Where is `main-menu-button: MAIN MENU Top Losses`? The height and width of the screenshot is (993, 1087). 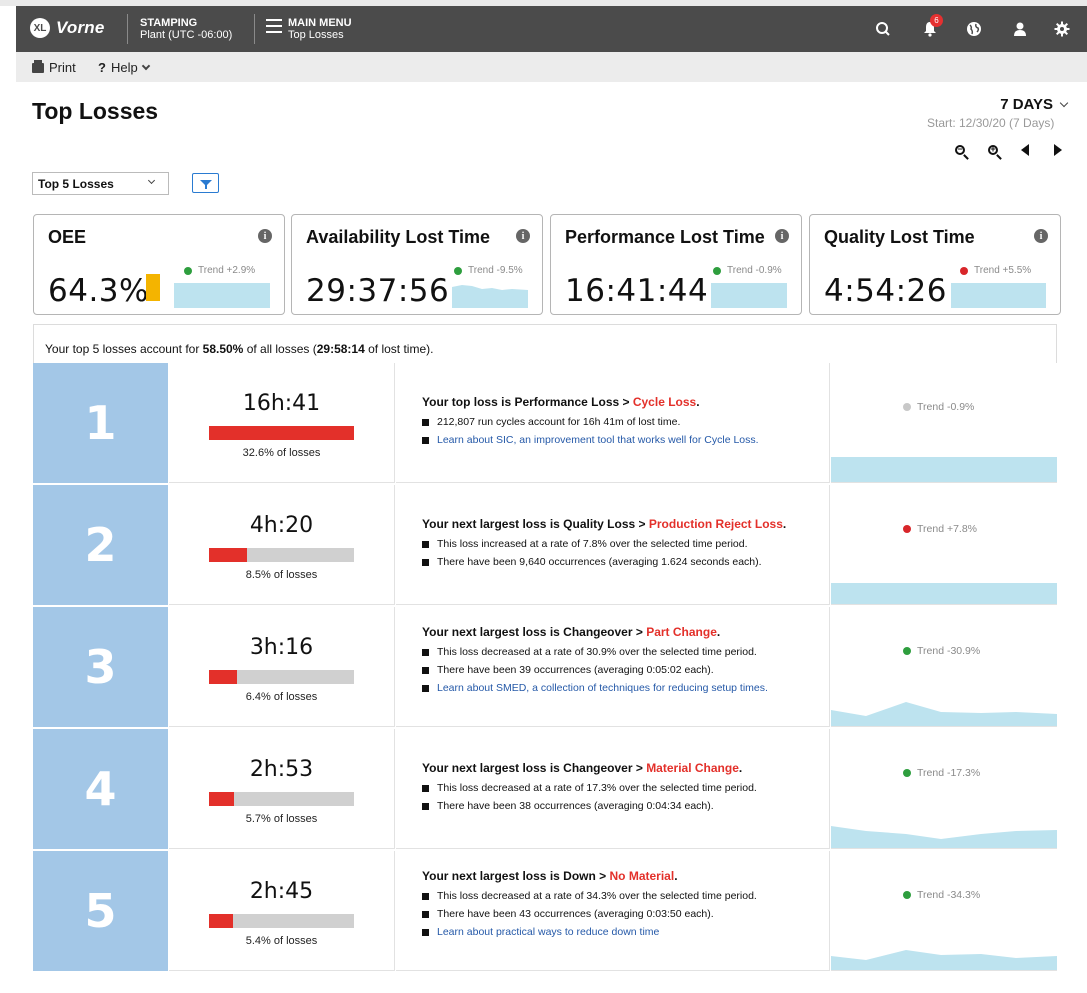
main-menu-button: MAIN MENU Top Losses is located at coordinates (320, 29).